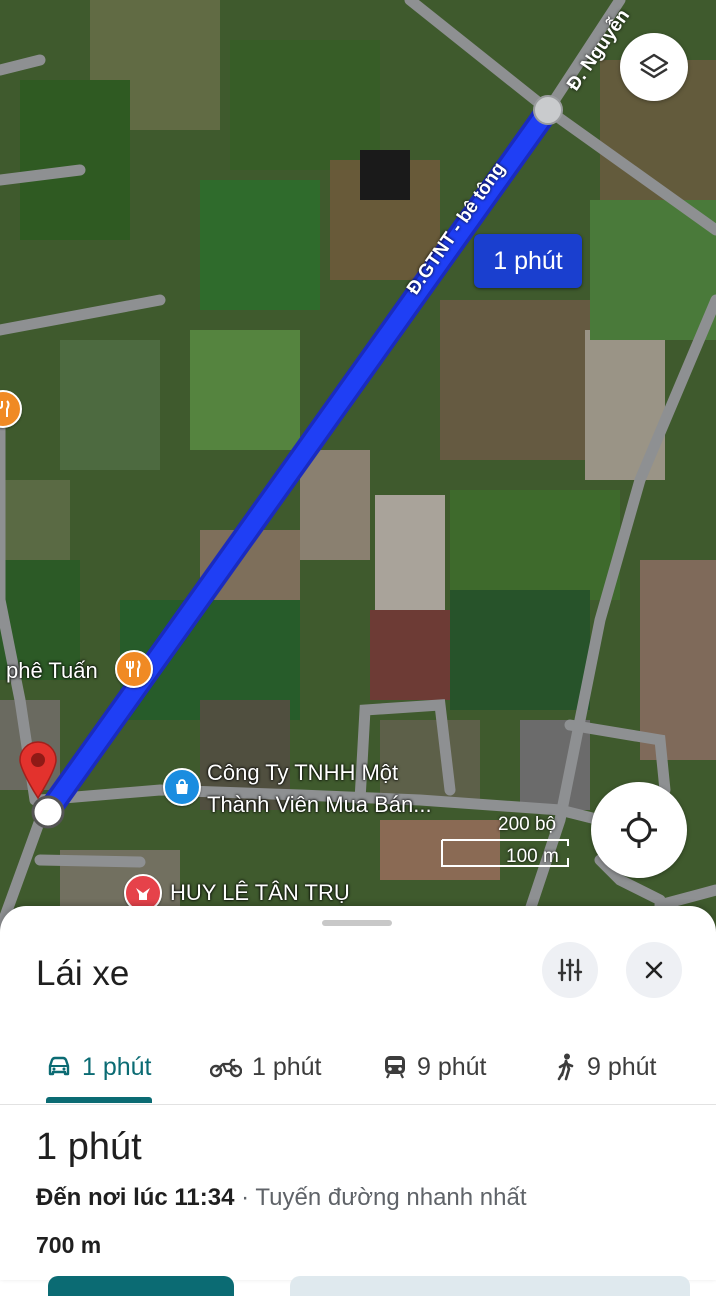 The width and height of the screenshot is (716, 1296). Describe the element at coordinates (287, 1066) in the screenshot. I see `tab-motorbike-label: 1 phút` at that location.